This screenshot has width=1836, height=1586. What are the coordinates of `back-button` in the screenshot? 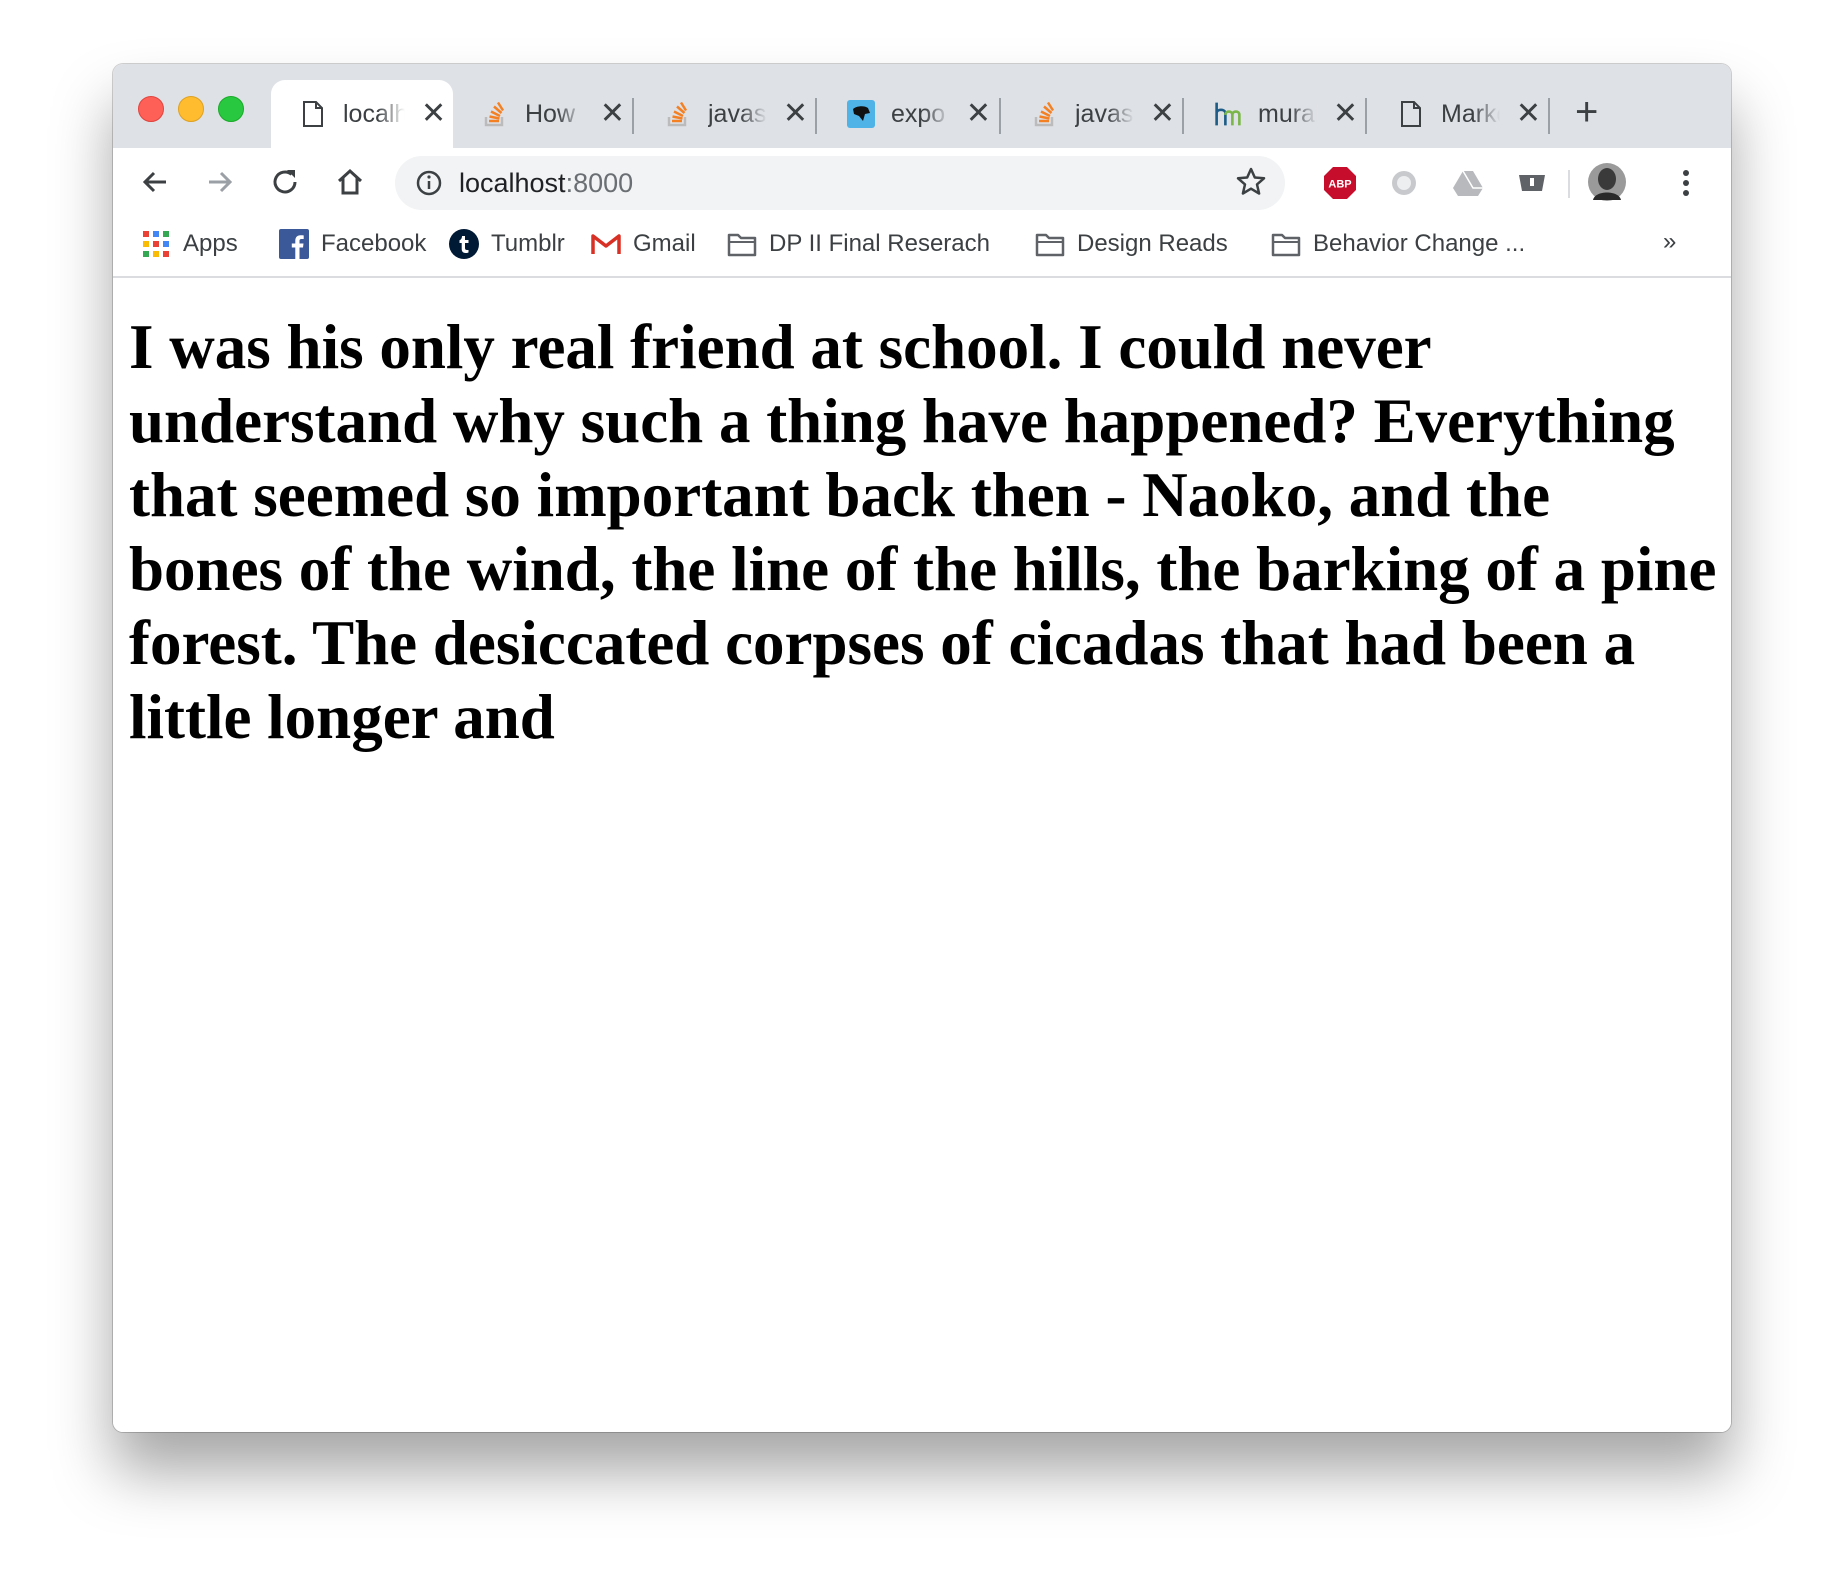 It's located at (155, 182).